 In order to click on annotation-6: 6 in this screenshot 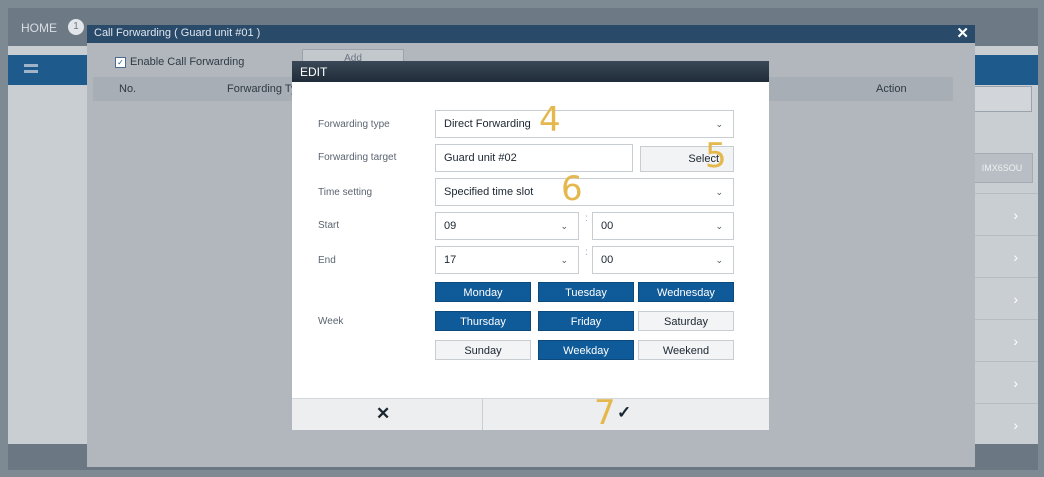, I will do `click(572, 189)`.